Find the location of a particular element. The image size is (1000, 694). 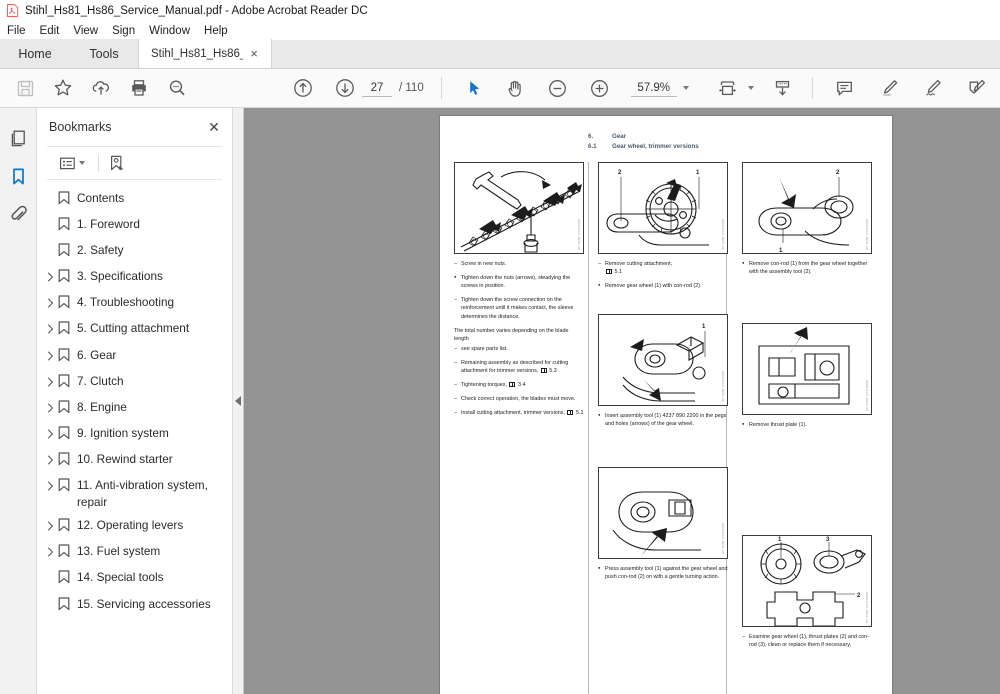

bookmark-item-label: 10. Rewind starter is located at coordinates (125, 458).